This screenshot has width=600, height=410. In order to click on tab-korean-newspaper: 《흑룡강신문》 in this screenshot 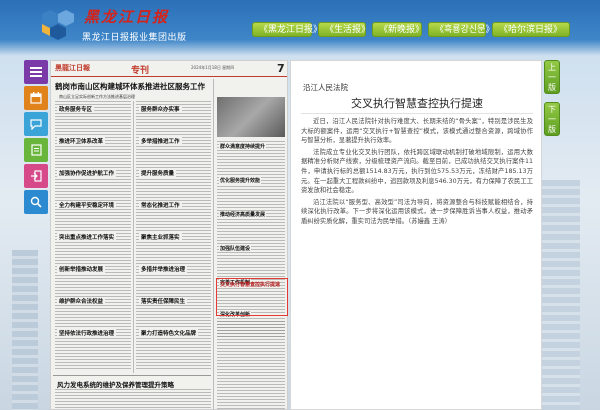, I will do `click(461, 29)`.